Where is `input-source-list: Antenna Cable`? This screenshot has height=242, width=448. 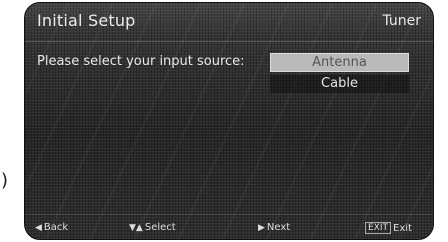
input-source-list: Antenna Cable is located at coordinates (339, 74).